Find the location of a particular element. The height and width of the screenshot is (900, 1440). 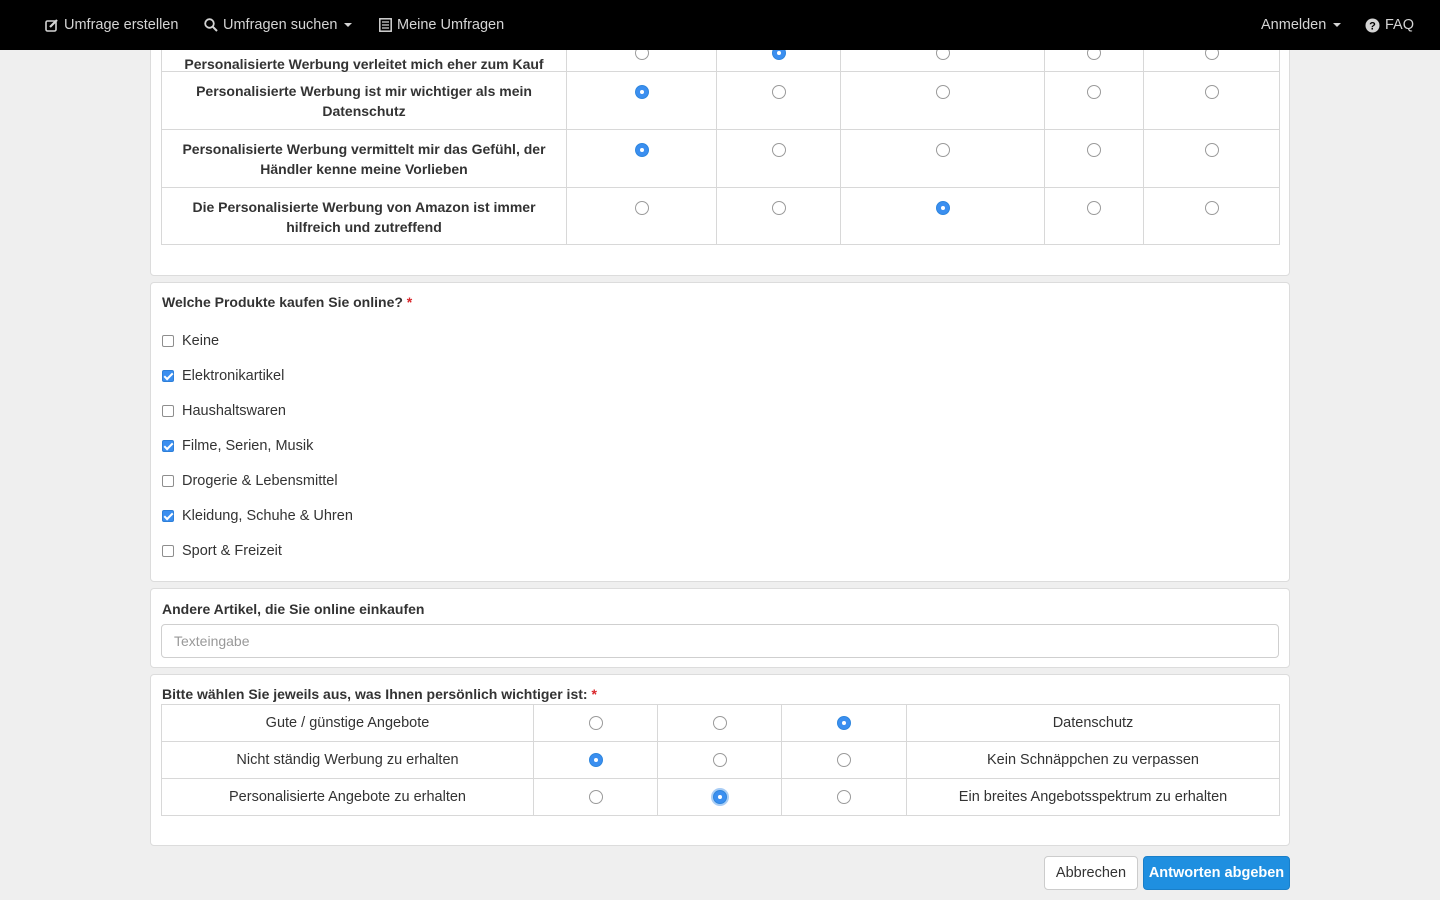

preference-right-option: Datenschutz is located at coordinates (1093, 723).